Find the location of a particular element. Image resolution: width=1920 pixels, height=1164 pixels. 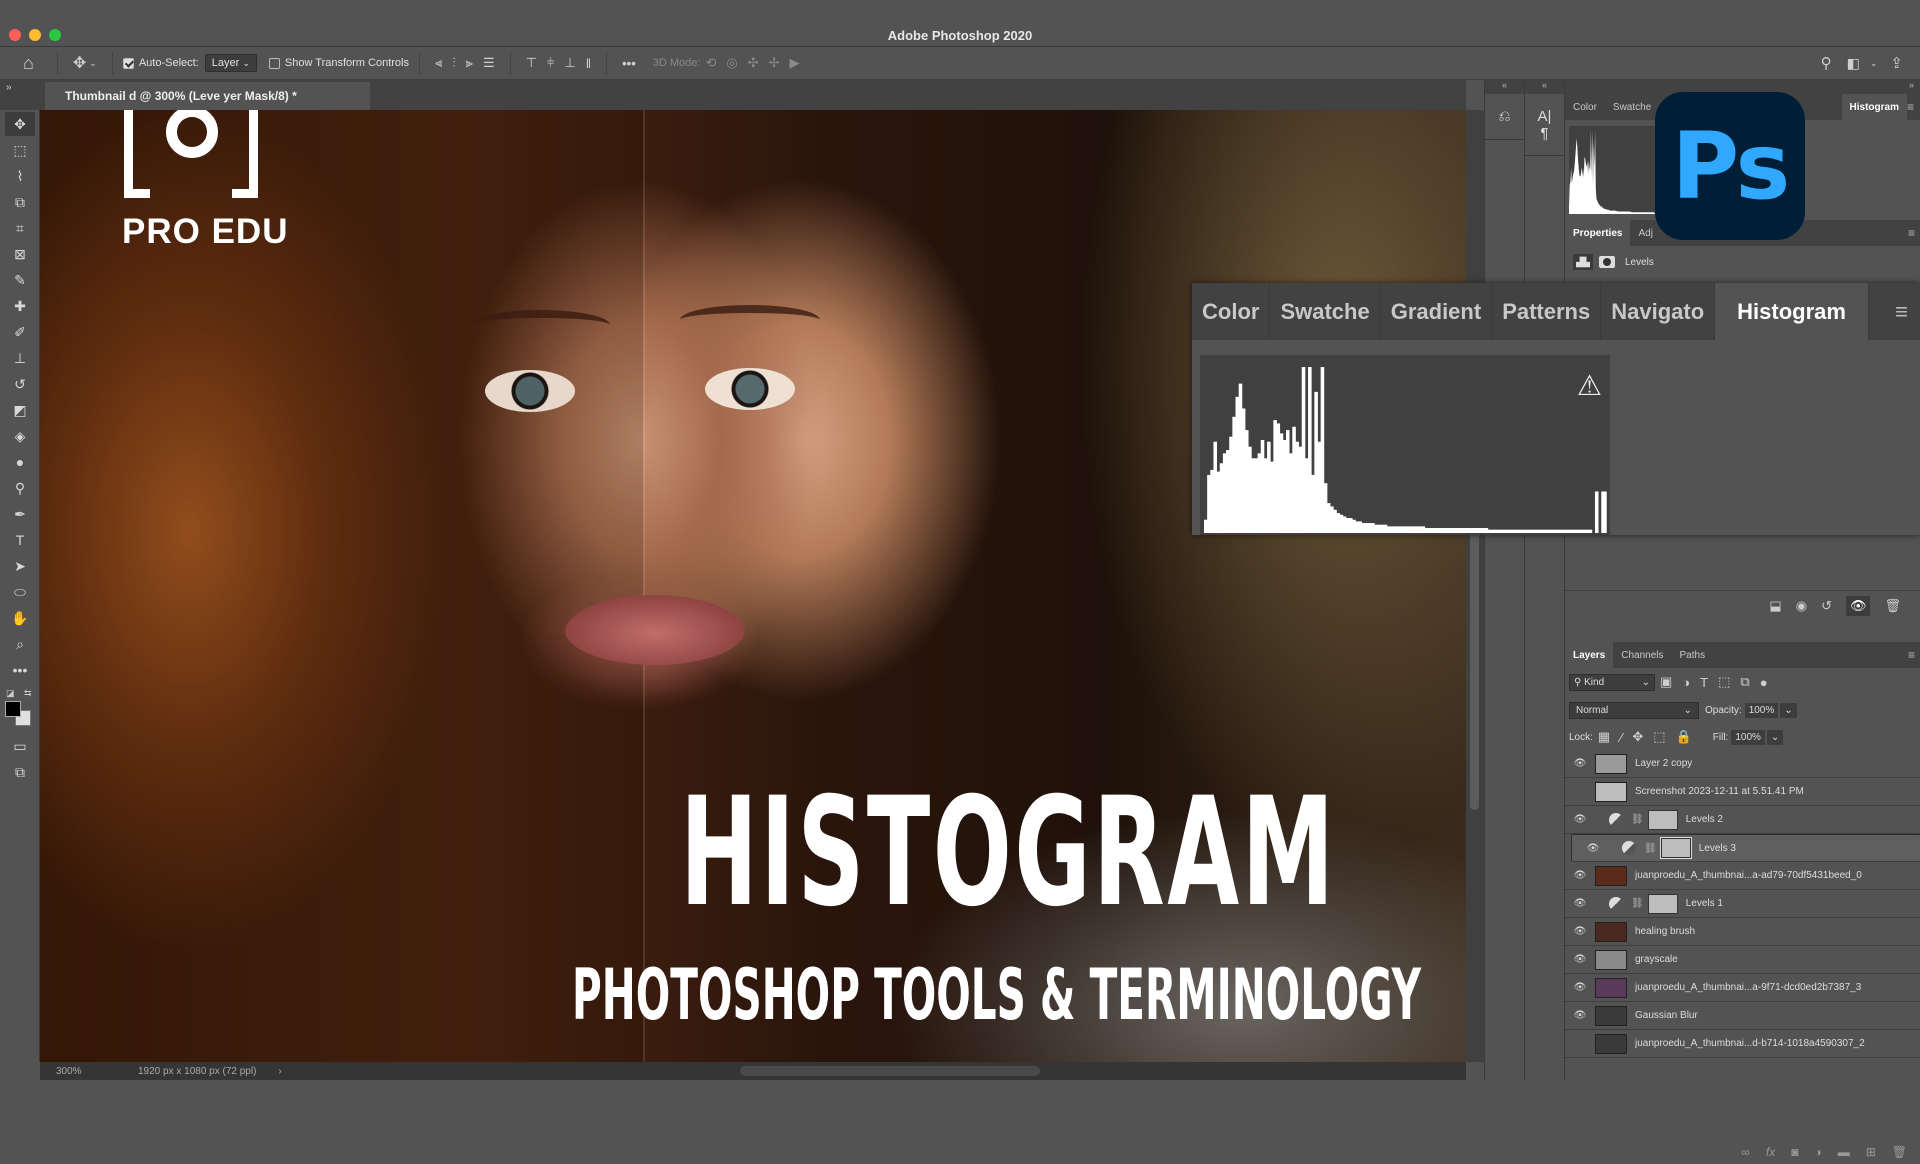

lock-artboard-icon: ⬚ is located at coordinates (1659, 737).